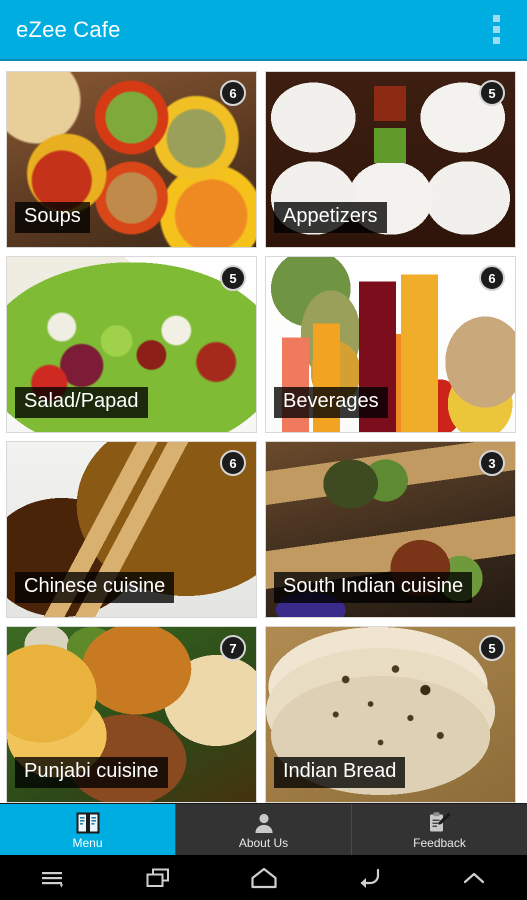 This screenshot has height=900, width=527. What do you see at coordinates (88, 823) in the screenshot?
I see `book-menu-icon` at bounding box center [88, 823].